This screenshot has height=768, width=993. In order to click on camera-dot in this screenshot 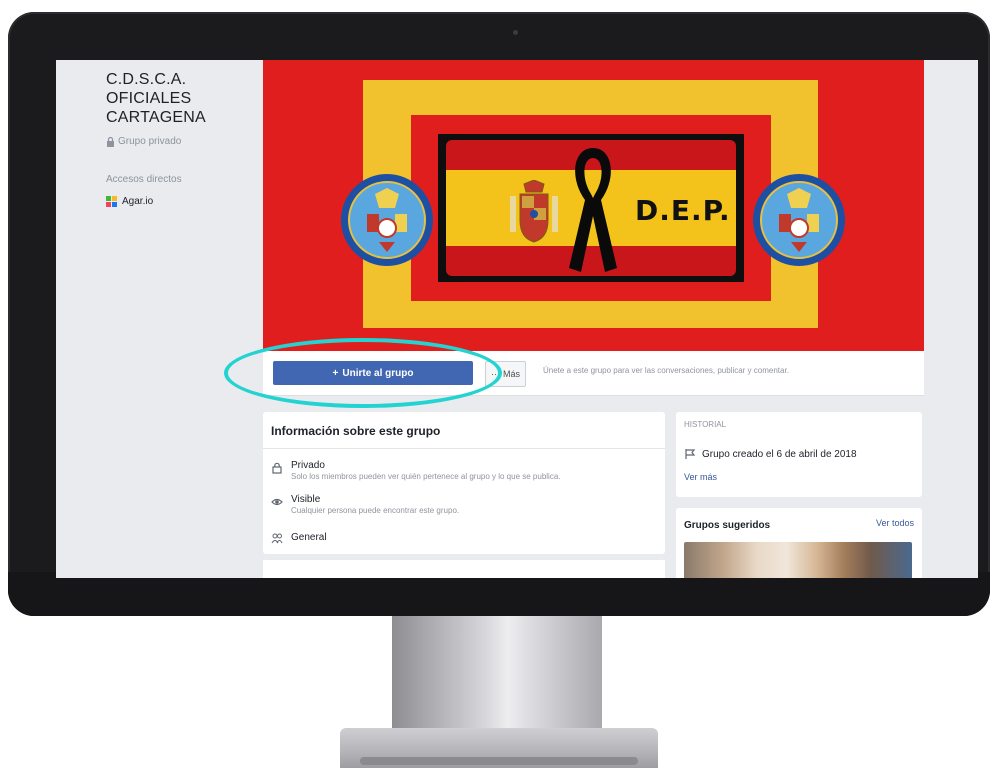, I will do `click(515, 32)`.